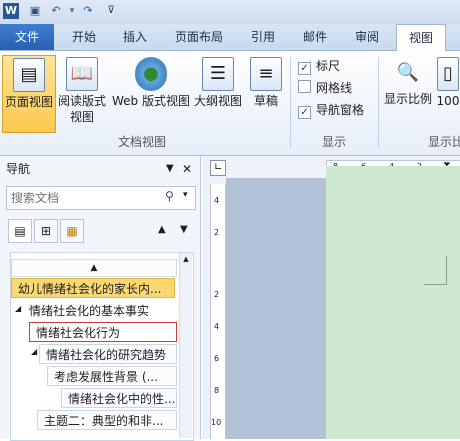 Image resolution: width=460 pixels, height=441 pixels. Describe the element at coordinates (266, 93) in the screenshot. I see `draft-view-button: ≡ 草稿` at that location.